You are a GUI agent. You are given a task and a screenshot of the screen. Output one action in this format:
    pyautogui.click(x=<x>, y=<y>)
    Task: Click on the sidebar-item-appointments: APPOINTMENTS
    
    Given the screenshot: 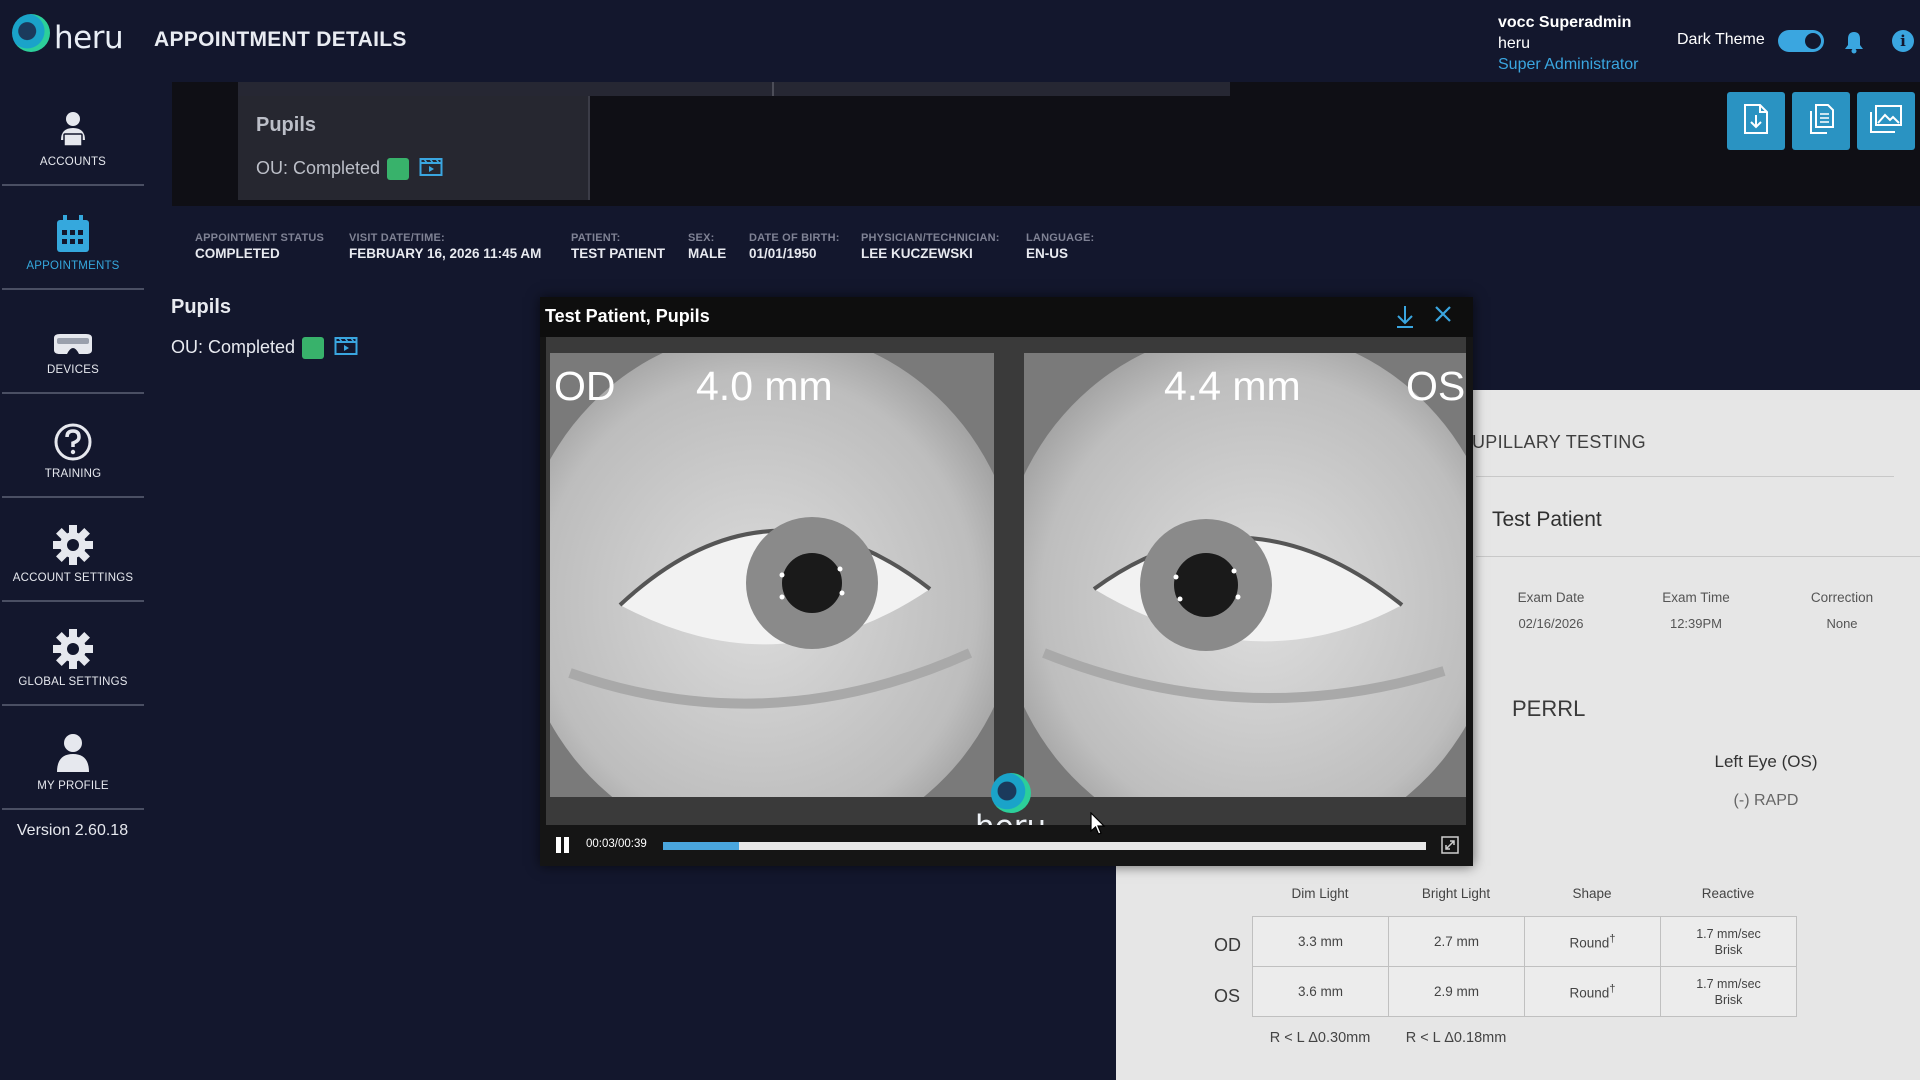 What is the action you would take?
    pyautogui.click(x=73, y=239)
    